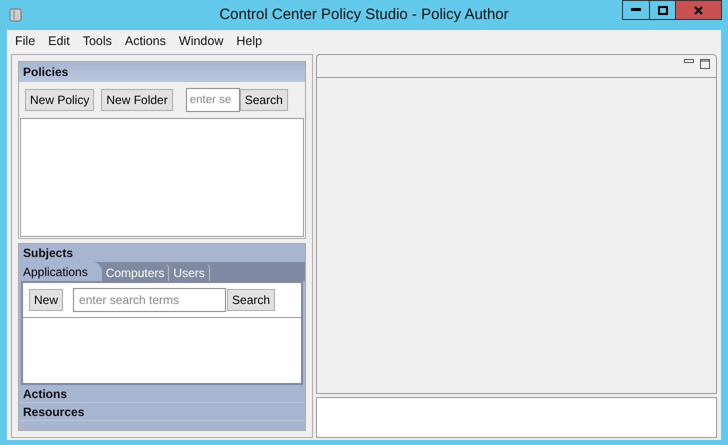  Describe the element at coordinates (46, 300) in the screenshot. I see `new-button: New` at that location.